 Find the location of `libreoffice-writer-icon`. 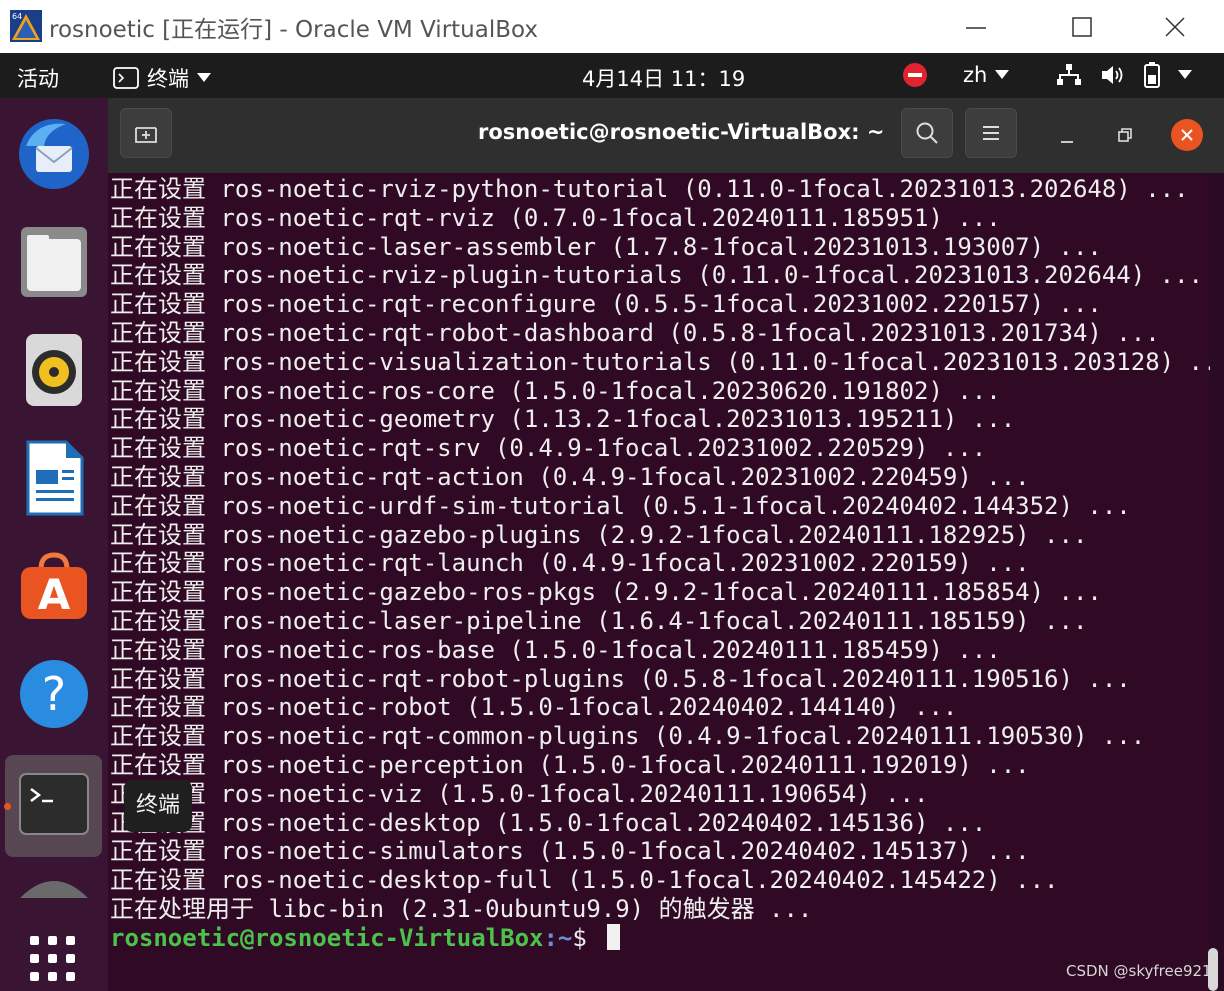

libreoffice-writer-icon is located at coordinates (55, 478).